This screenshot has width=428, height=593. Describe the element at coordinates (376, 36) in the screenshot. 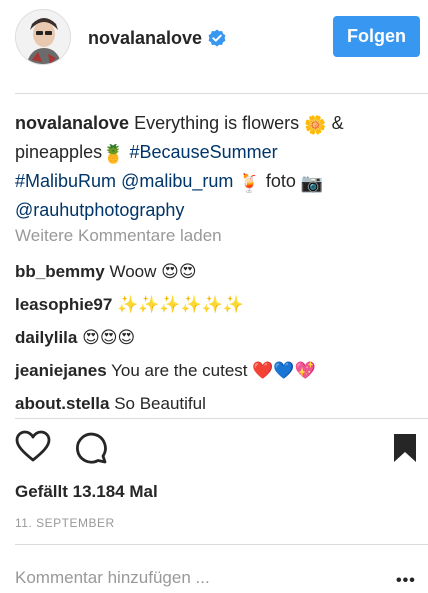

I see `follow-button: Folgen` at that location.